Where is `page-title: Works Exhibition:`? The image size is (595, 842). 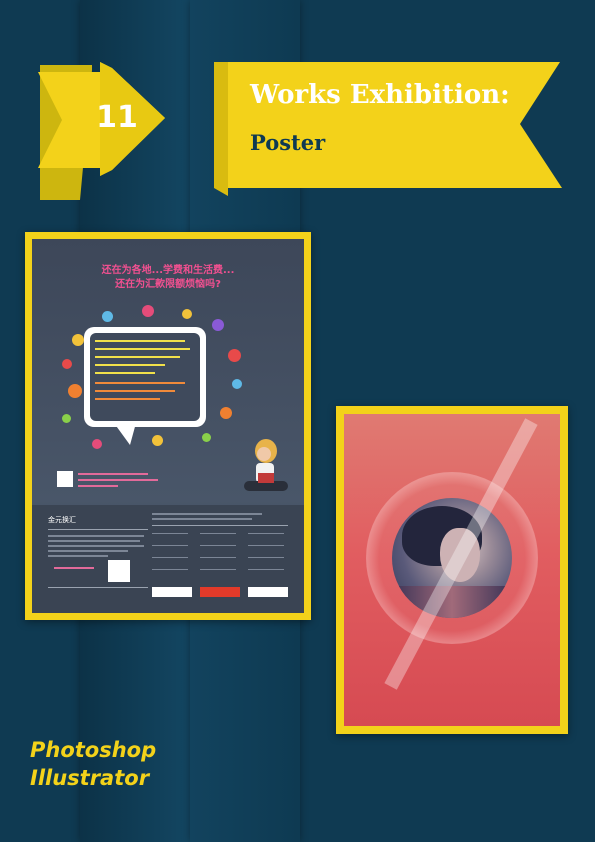 page-title: Works Exhibition: is located at coordinates (380, 95).